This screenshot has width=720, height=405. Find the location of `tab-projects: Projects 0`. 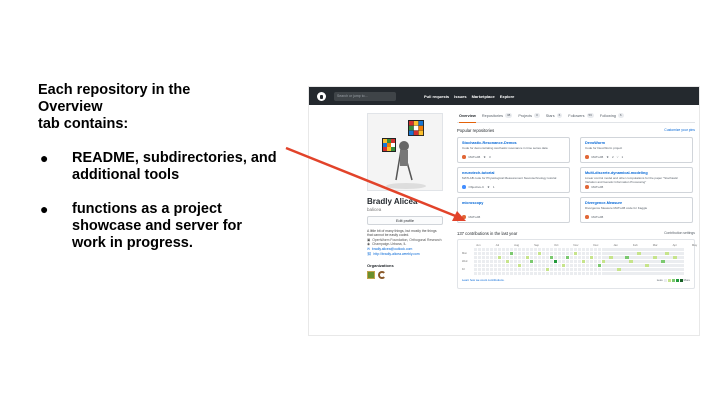

tab-projects: Projects 0 is located at coordinates (529, 116).